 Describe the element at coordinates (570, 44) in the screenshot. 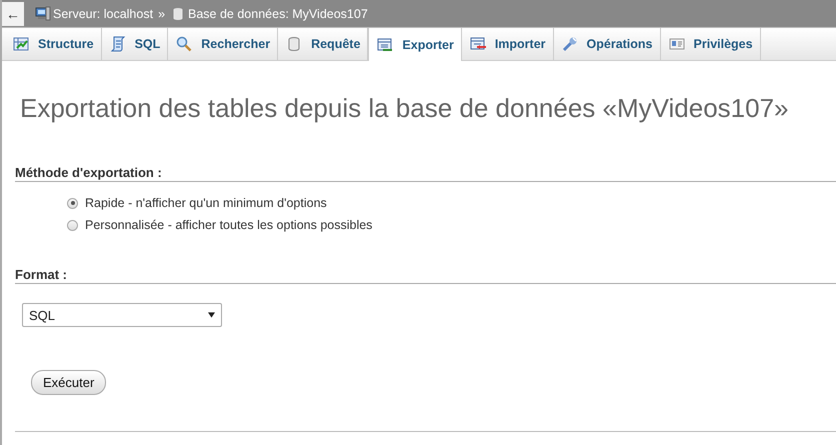

I see `wrench-icon` at that location.